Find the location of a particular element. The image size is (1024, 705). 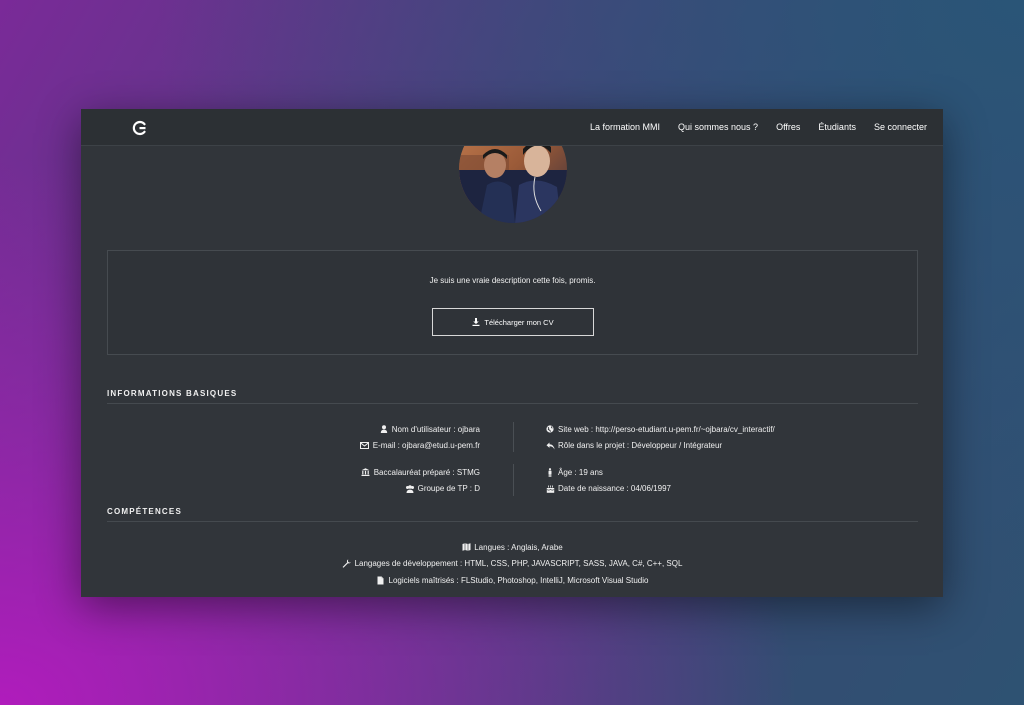

username-row: Nom d'utilisateur : ojbara is located at coordinates (420, 429).